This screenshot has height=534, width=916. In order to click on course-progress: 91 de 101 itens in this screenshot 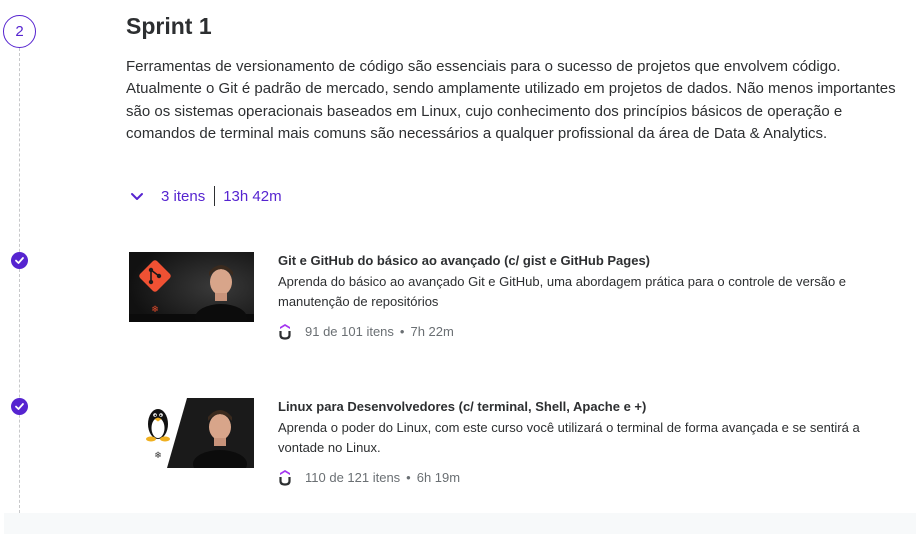, I will do `click(349, 331)`.